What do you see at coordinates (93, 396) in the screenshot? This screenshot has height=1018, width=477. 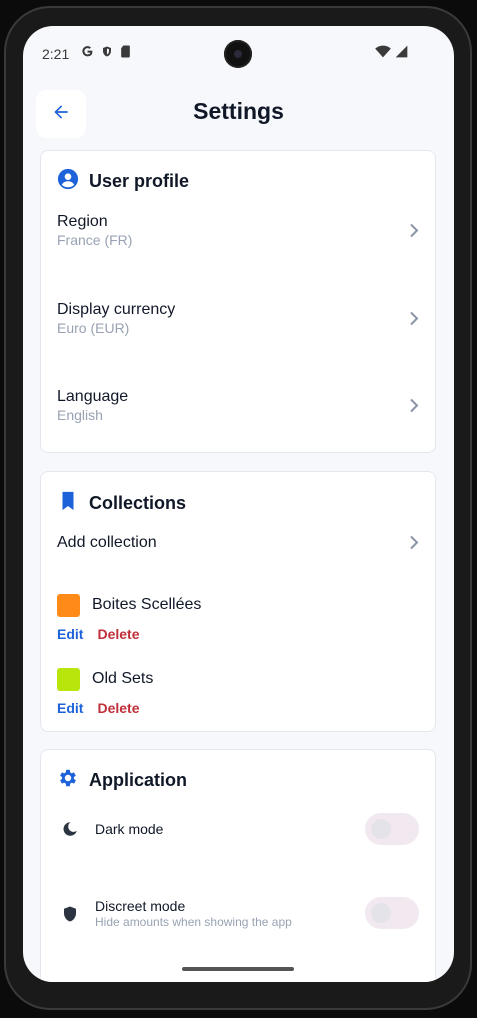 I see `language-label: Language` at bounding box center [93, 396].